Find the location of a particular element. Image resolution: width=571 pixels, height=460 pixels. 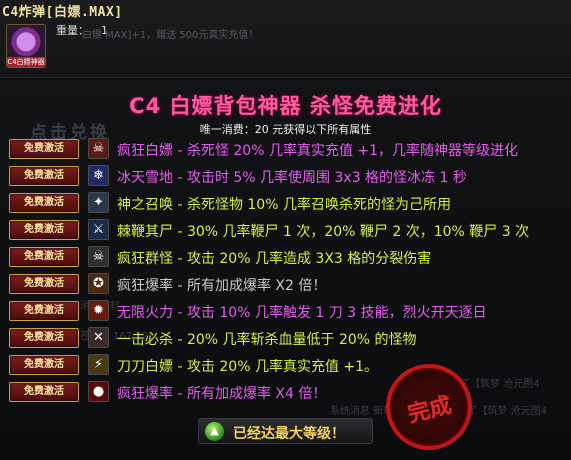

attribute-text: 疯狂群怪 - 攻击 20% 几率造成 3X3 格的分裂伤害 is located at coordinates (274, 259).